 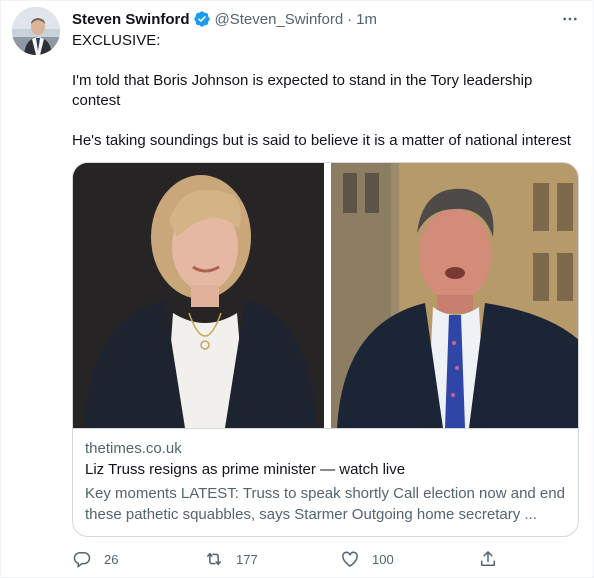 I want to click on avatar, so click(x=36, y=31).